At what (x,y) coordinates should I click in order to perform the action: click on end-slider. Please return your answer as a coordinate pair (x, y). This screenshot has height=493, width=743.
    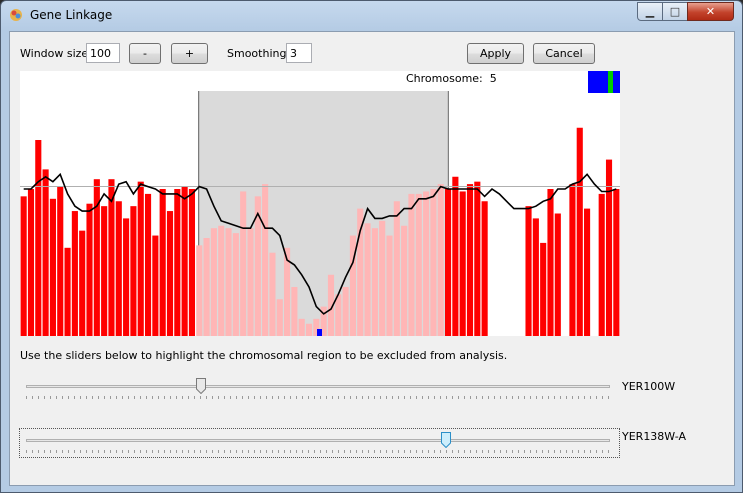
    Looking at the image, I should click on (320, 442).